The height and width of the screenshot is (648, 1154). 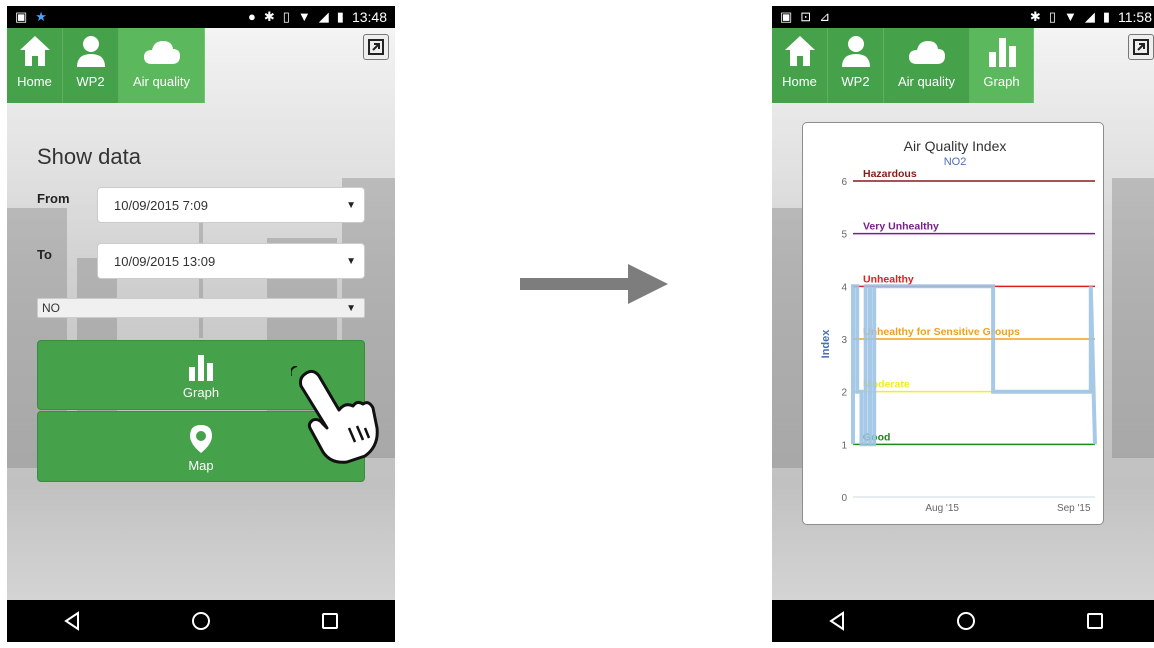 What do you see at coordinates (201, 439) in the screenshot?
I see `map-pin-icon` at bounding box center [201, 439].